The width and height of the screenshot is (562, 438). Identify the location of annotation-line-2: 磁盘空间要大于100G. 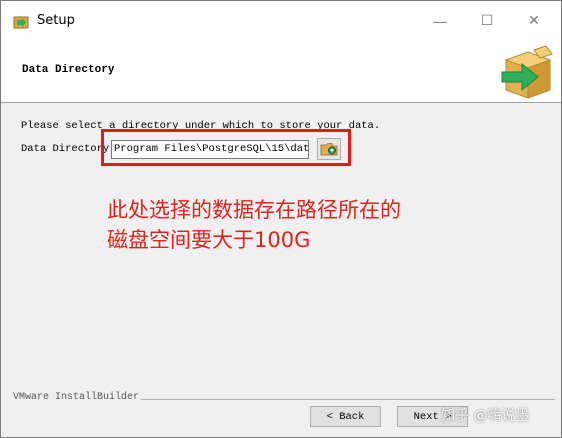
(209, 240).